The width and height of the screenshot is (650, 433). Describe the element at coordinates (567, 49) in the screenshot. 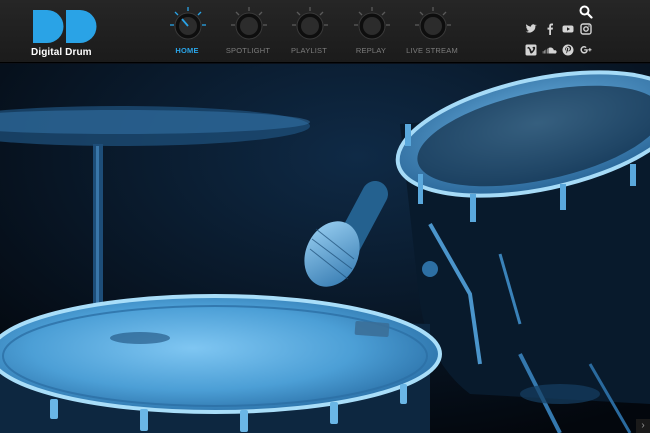

I see `pinterest-icon` at that location.